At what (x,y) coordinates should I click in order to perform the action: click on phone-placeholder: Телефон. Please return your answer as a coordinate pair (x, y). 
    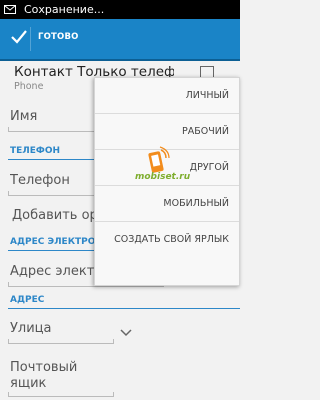
    Looking at the image, I should click on (40, 180).